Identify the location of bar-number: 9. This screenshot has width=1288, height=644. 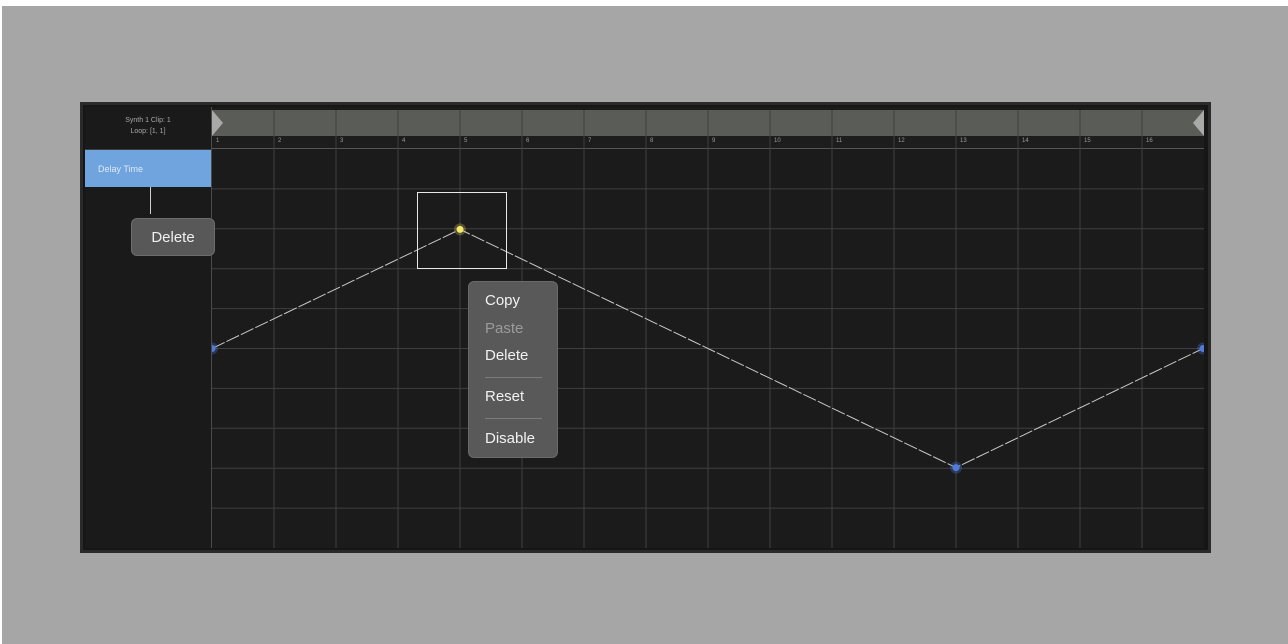
(714, 141).